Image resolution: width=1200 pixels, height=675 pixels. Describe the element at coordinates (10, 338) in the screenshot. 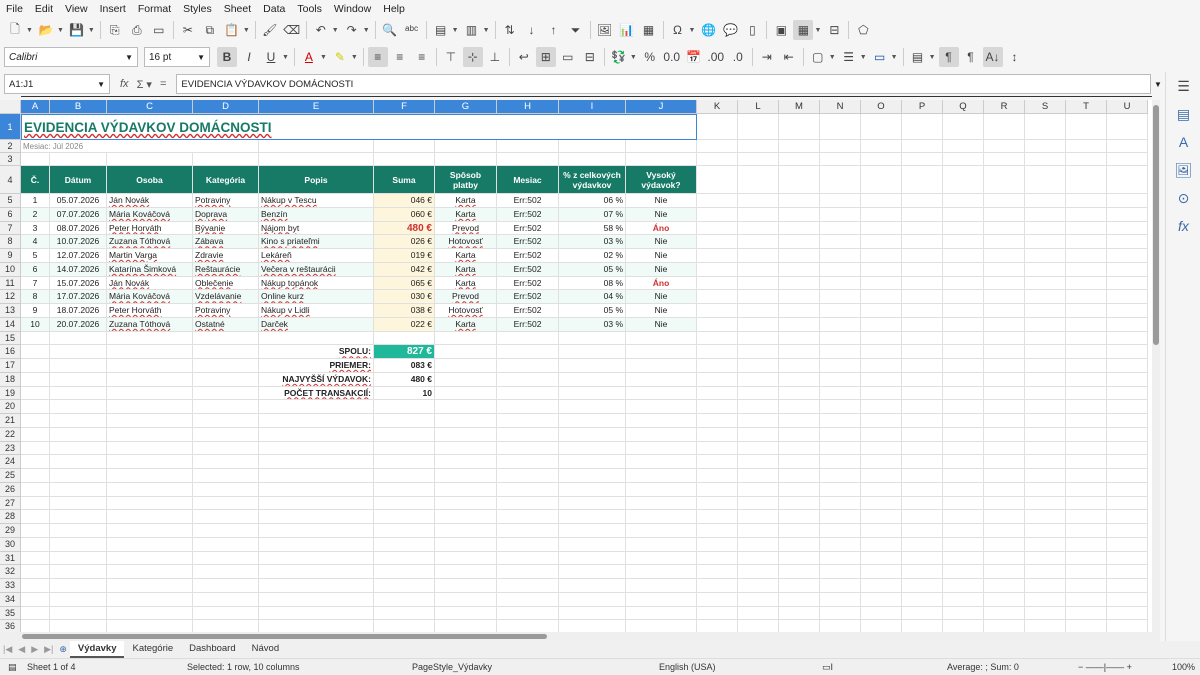

I see `row-header-15: 15` at that location.